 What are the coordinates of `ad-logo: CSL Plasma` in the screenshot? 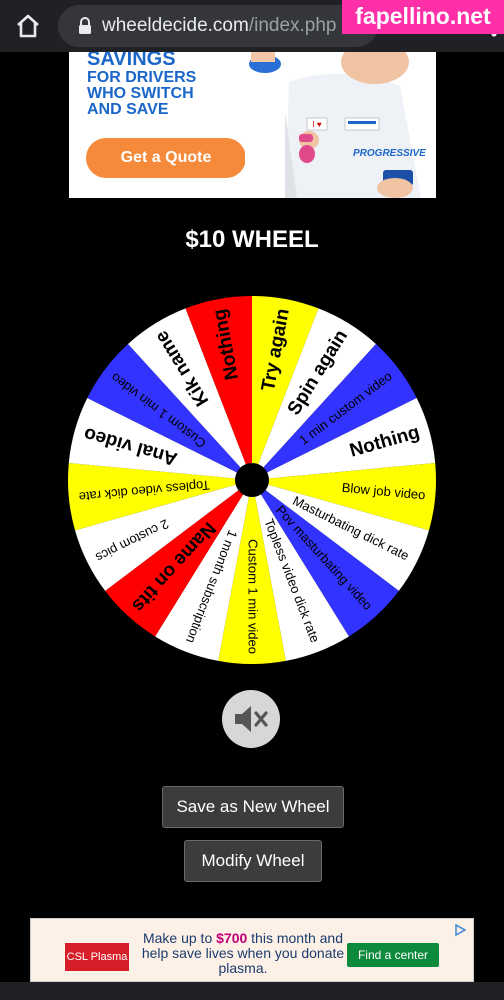 It's located at (97, 957).